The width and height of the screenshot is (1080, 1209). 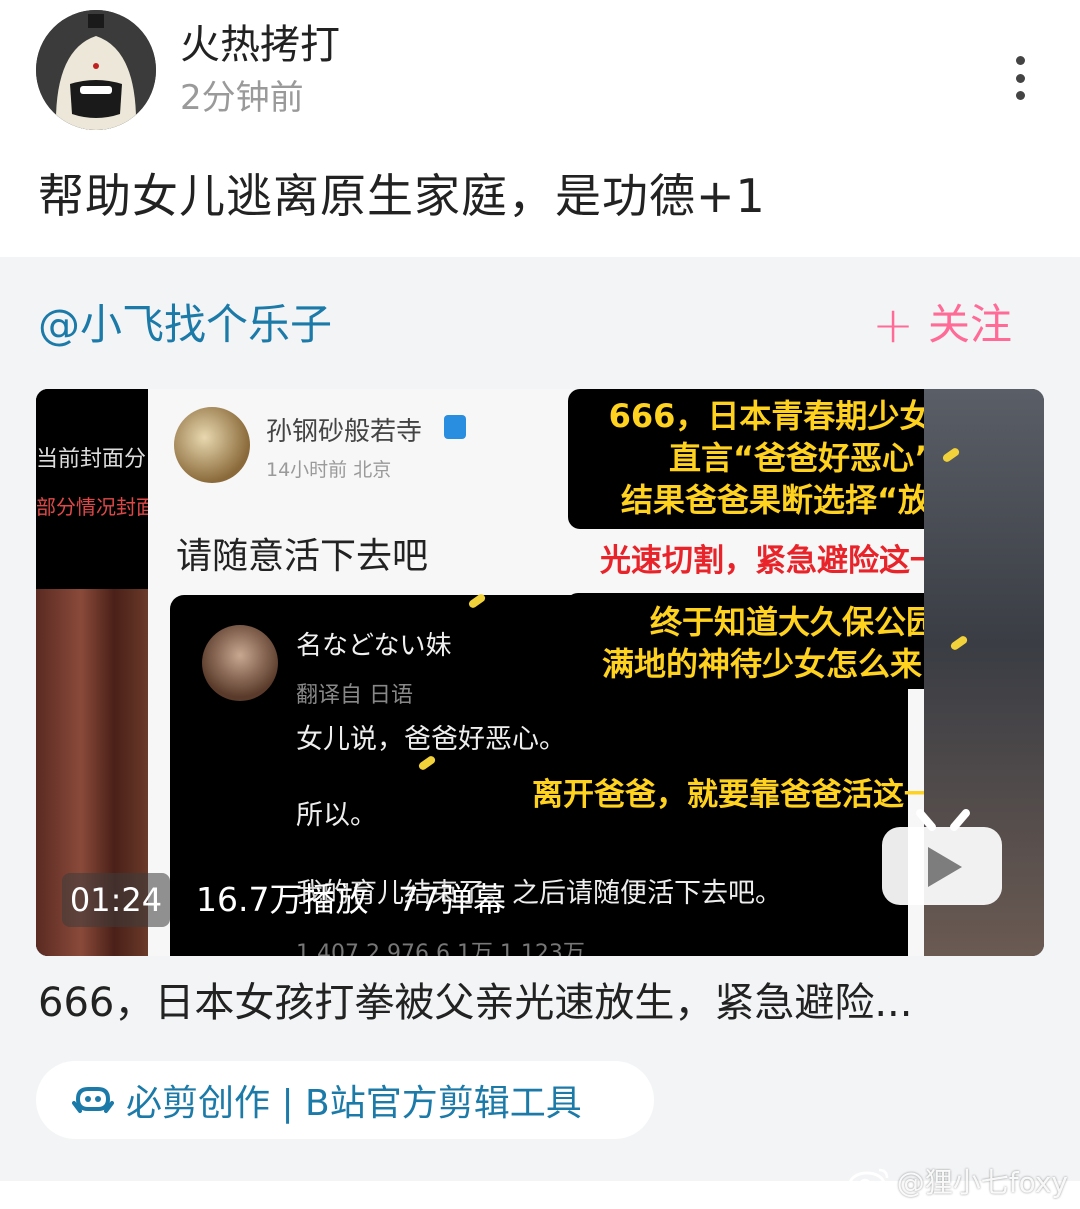 What do you see at coordinates (93, 1100) in the screenshot?
I see `bijian-logo-icon` at bounding box center [93, 1100].